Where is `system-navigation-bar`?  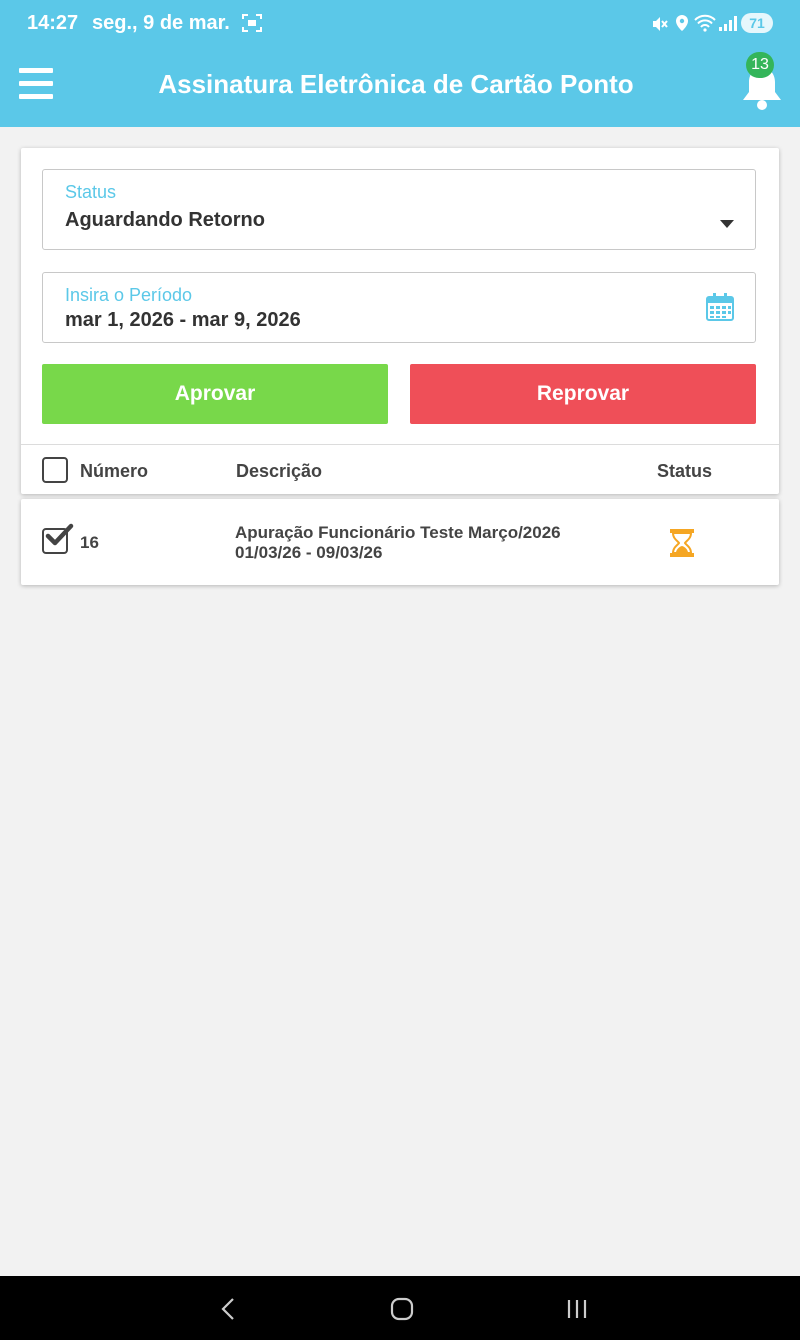 system-navigation-bar is located at coordinates (400, 1308).